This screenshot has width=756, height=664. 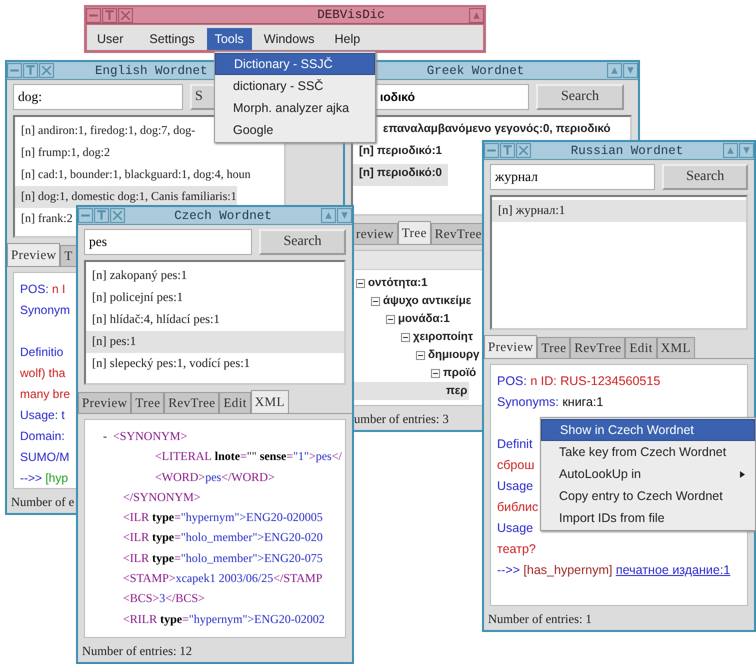 What do you see at coordinates (223, 215) in the screenshot?
I see `window-title: Czech Wordnet` at bounding box center [223, 215].